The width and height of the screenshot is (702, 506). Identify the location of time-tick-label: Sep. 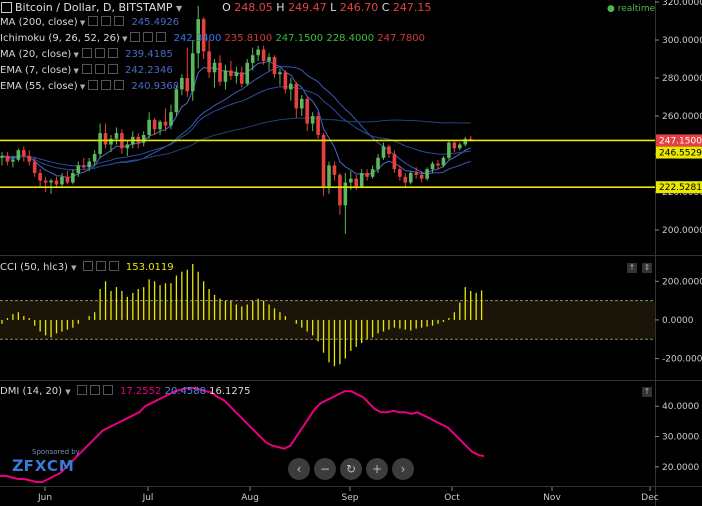
(350, 498).